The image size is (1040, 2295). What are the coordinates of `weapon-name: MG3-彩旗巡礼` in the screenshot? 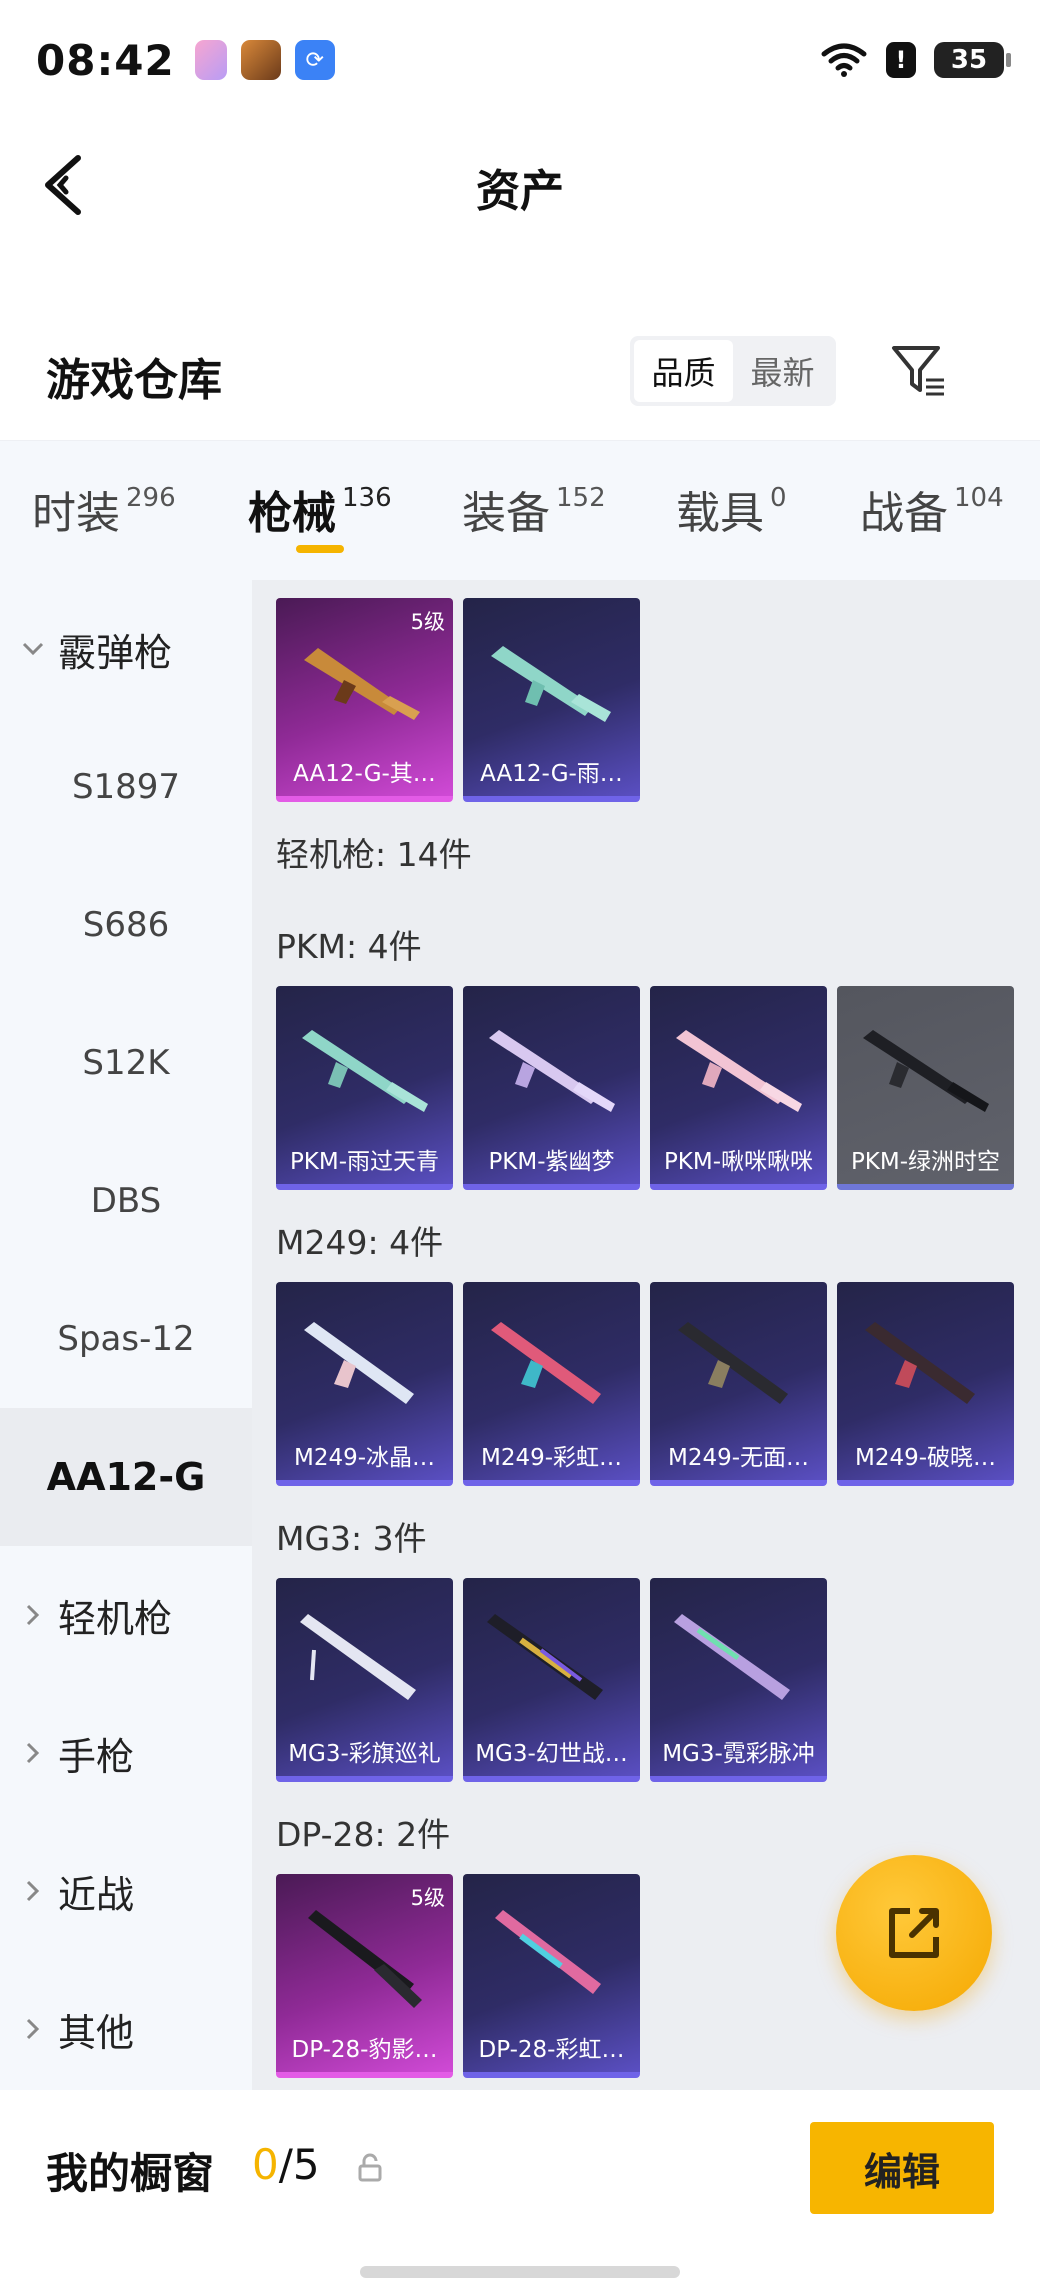 It's located at (364, 1754).